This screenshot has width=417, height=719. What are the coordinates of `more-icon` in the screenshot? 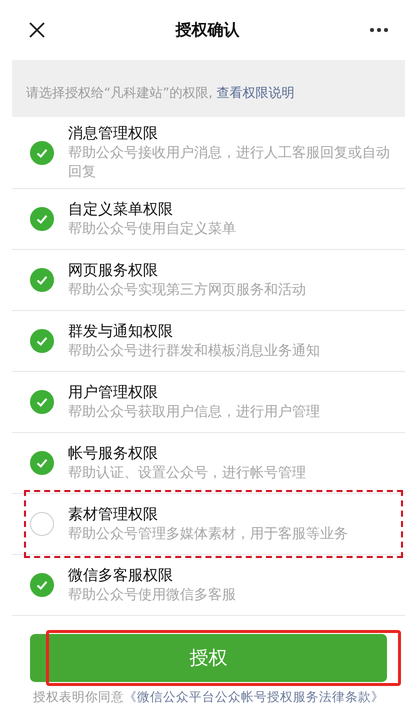 It's located at (379, 30).